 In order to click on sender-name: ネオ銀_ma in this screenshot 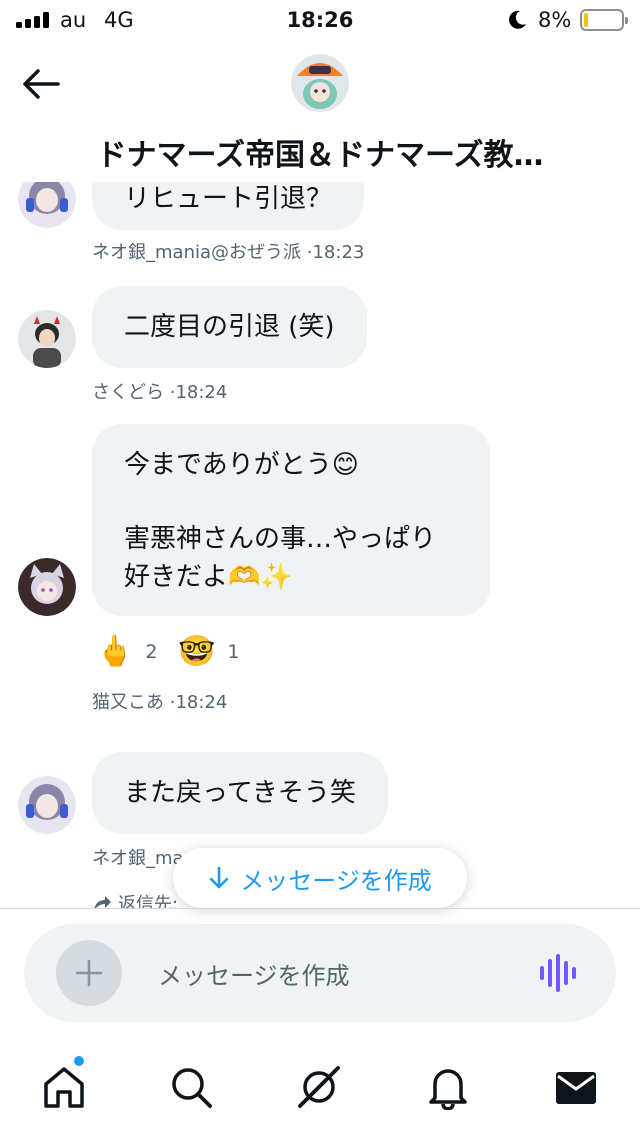, I will do `click(138, 858)`.